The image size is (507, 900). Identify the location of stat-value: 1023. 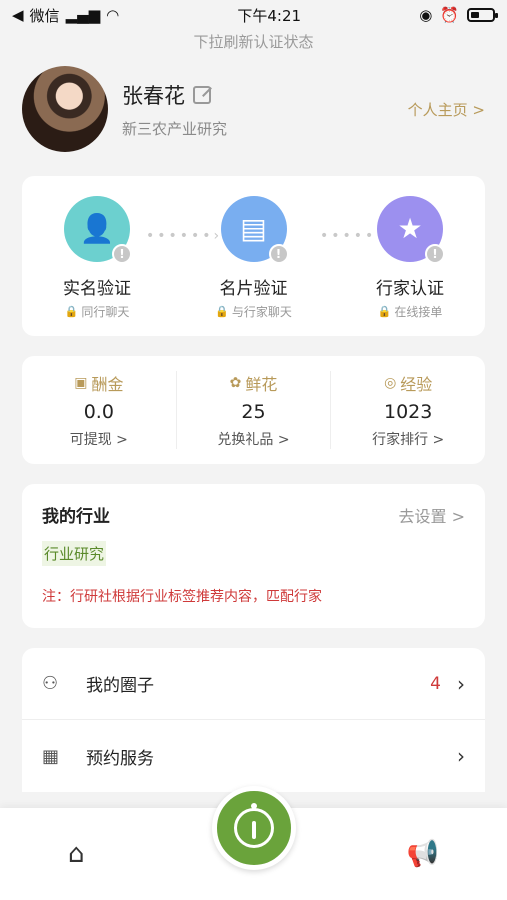
(408, 412).